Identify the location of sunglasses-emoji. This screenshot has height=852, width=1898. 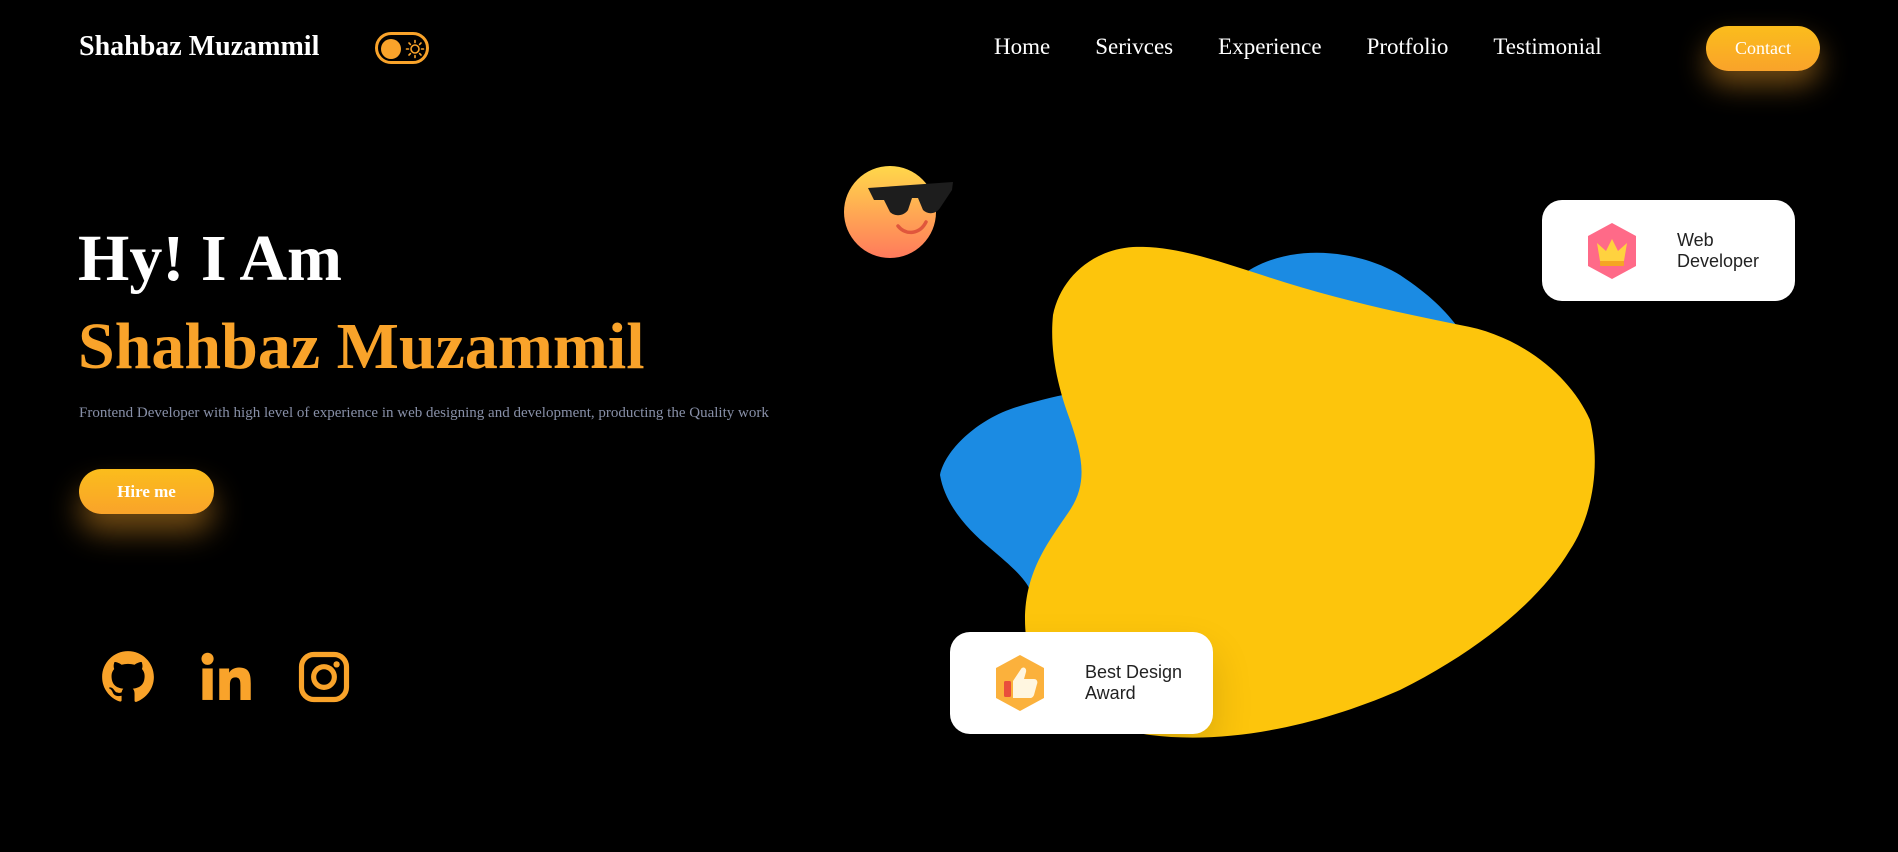
(898, 212).